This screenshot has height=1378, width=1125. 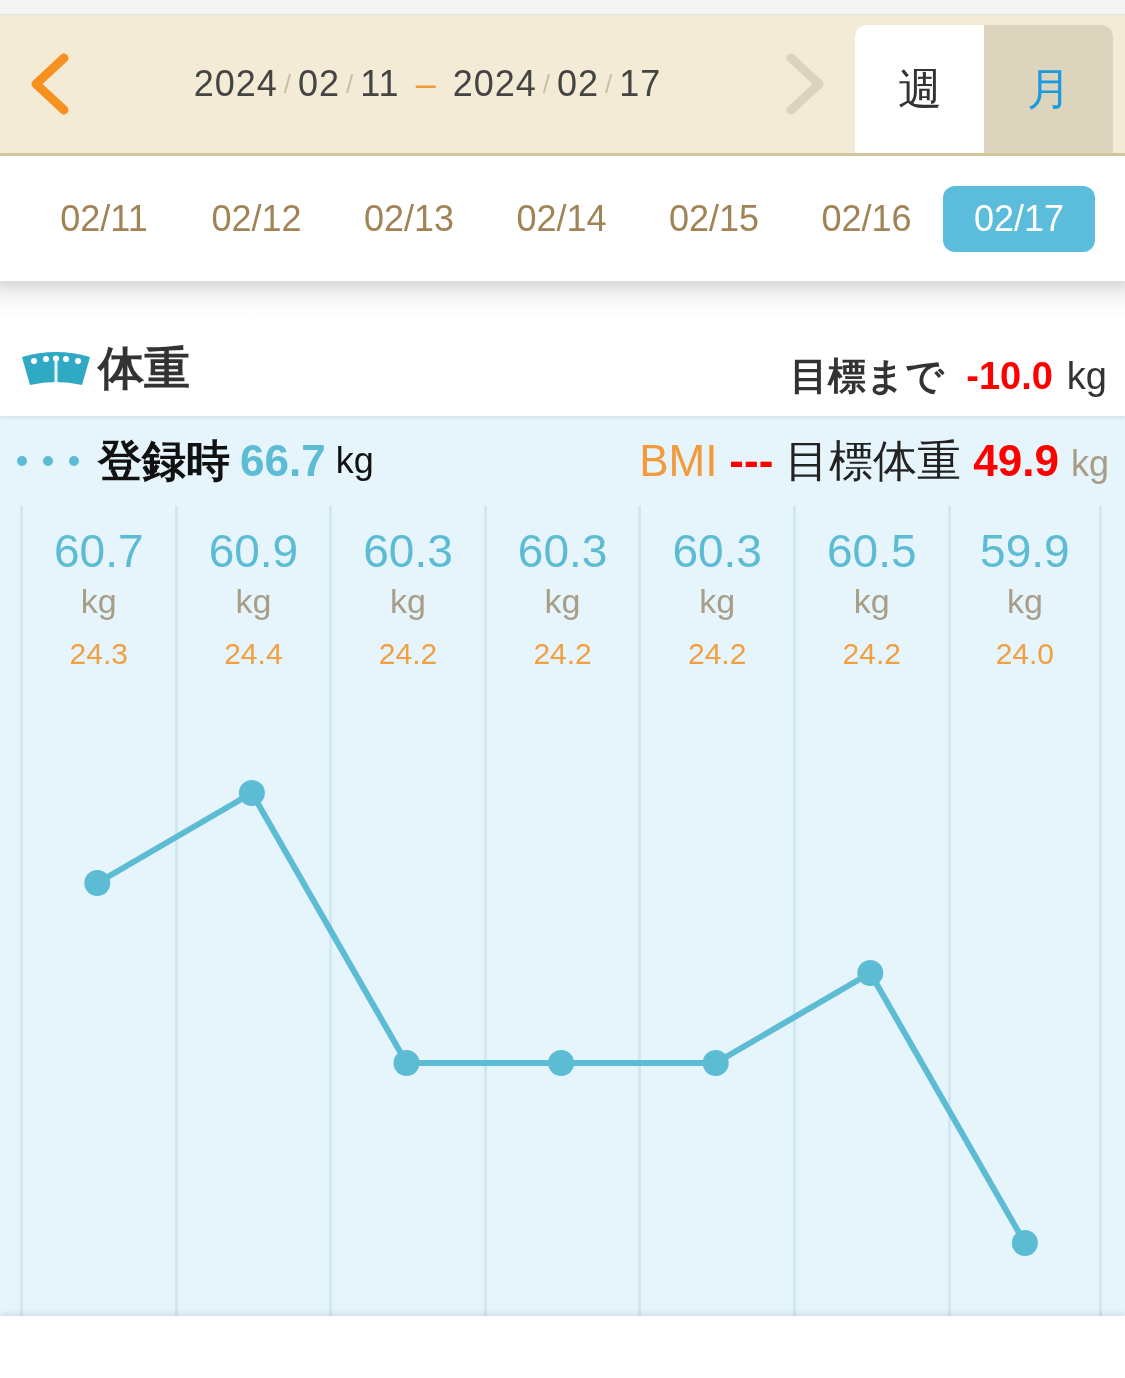 I want to click on target-value: 49.9, so click(x=1016, y=460).